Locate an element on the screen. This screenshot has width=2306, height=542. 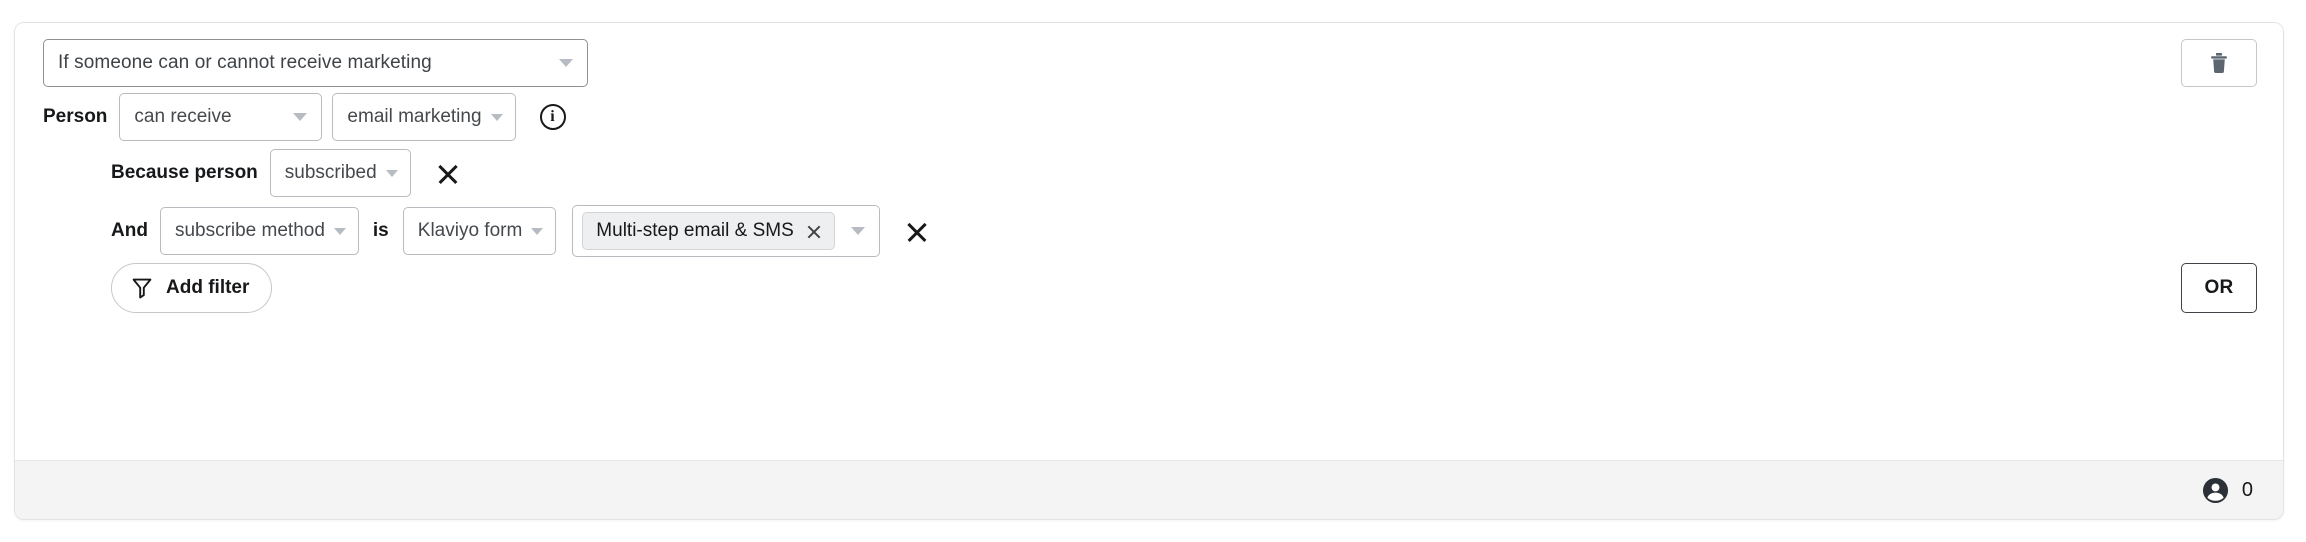
or-group-button: OR is located at coordinates (2219, 288).